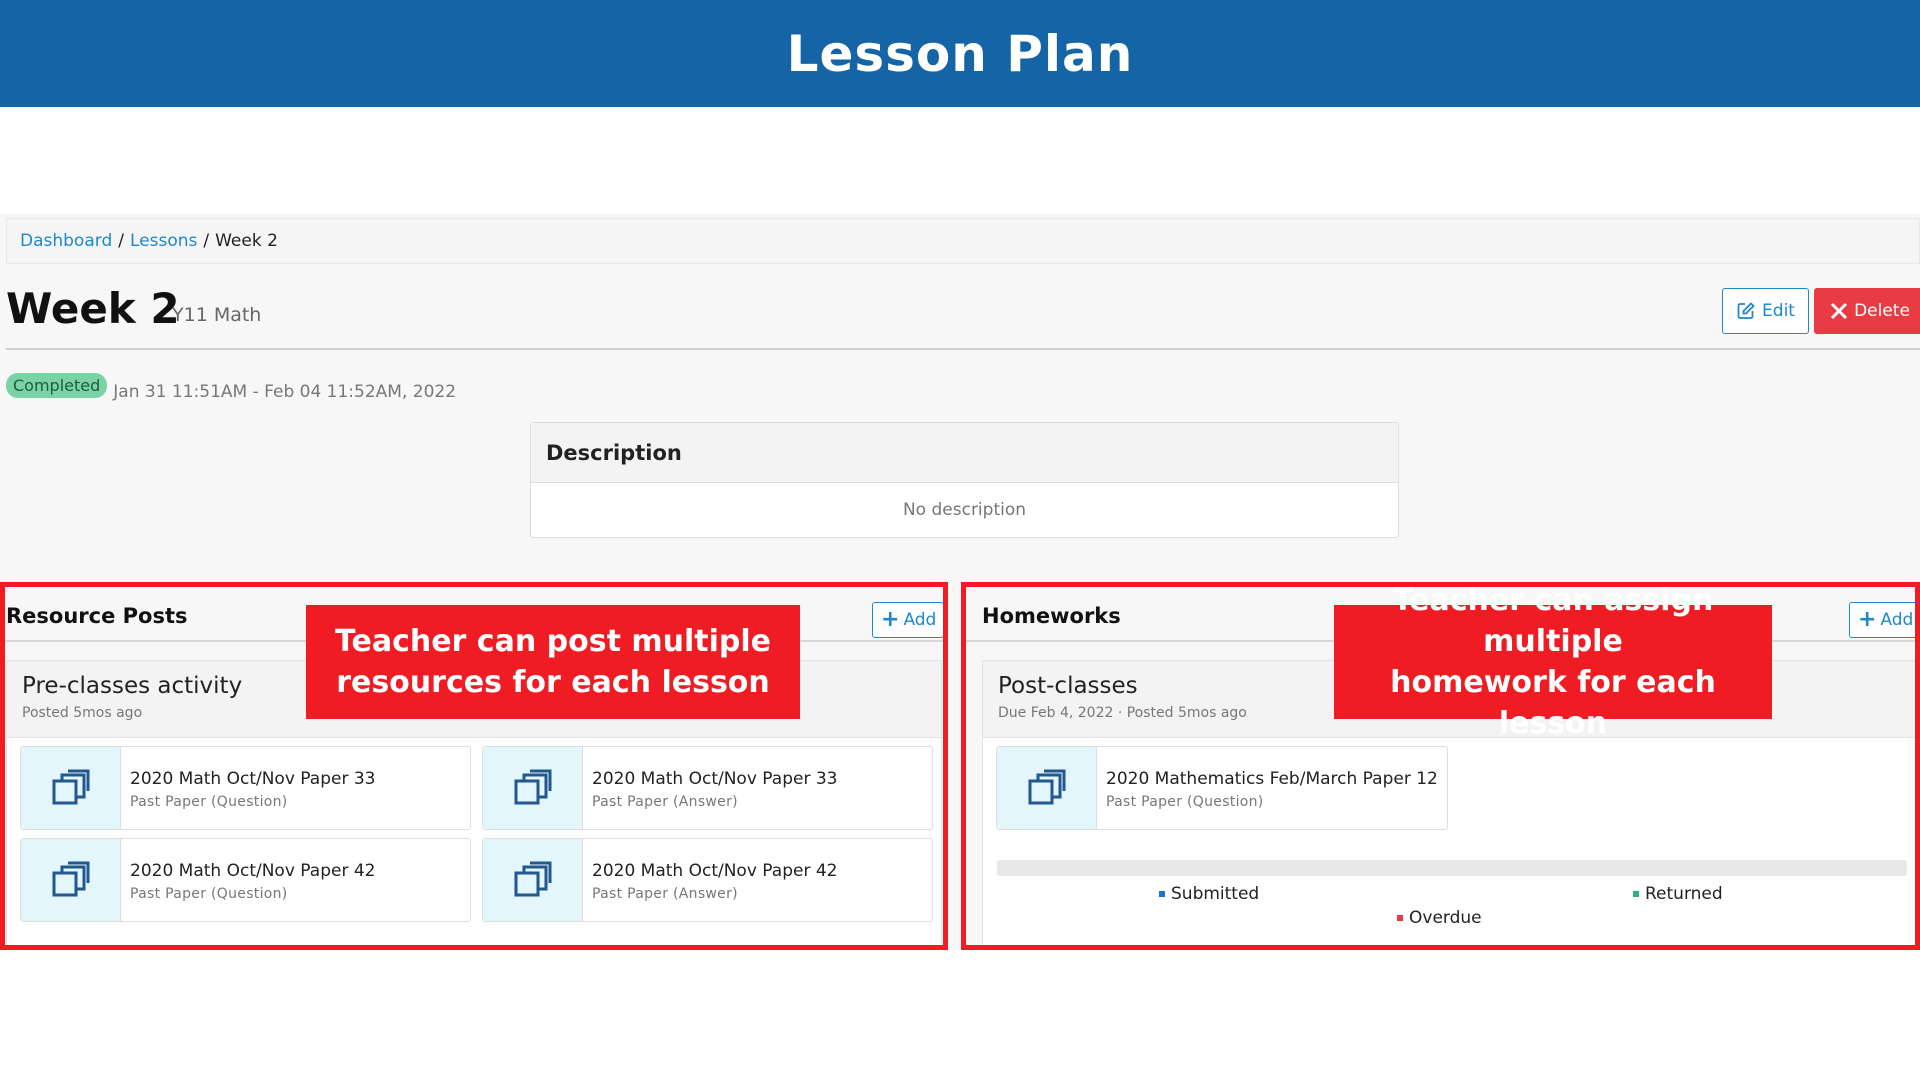 The height and width of the screenshot is (1080, 1920). I want to click on homework-name: 2020 Mathematics Feb/March Paper 12, so click(1272, 779).